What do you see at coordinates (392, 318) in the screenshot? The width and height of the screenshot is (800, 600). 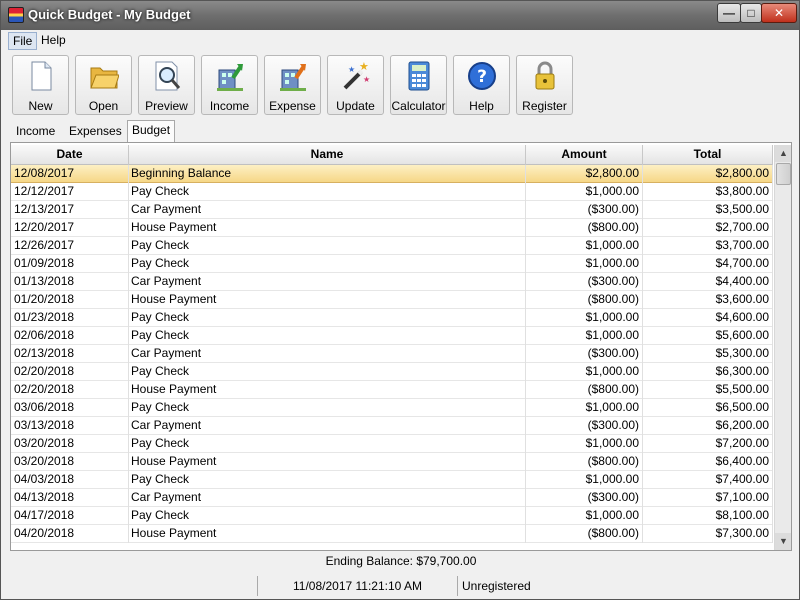 I see `table-row: 01/23/2018 Pay Check $1,000.00 $4,600.00` at bounding box center [392, 318].